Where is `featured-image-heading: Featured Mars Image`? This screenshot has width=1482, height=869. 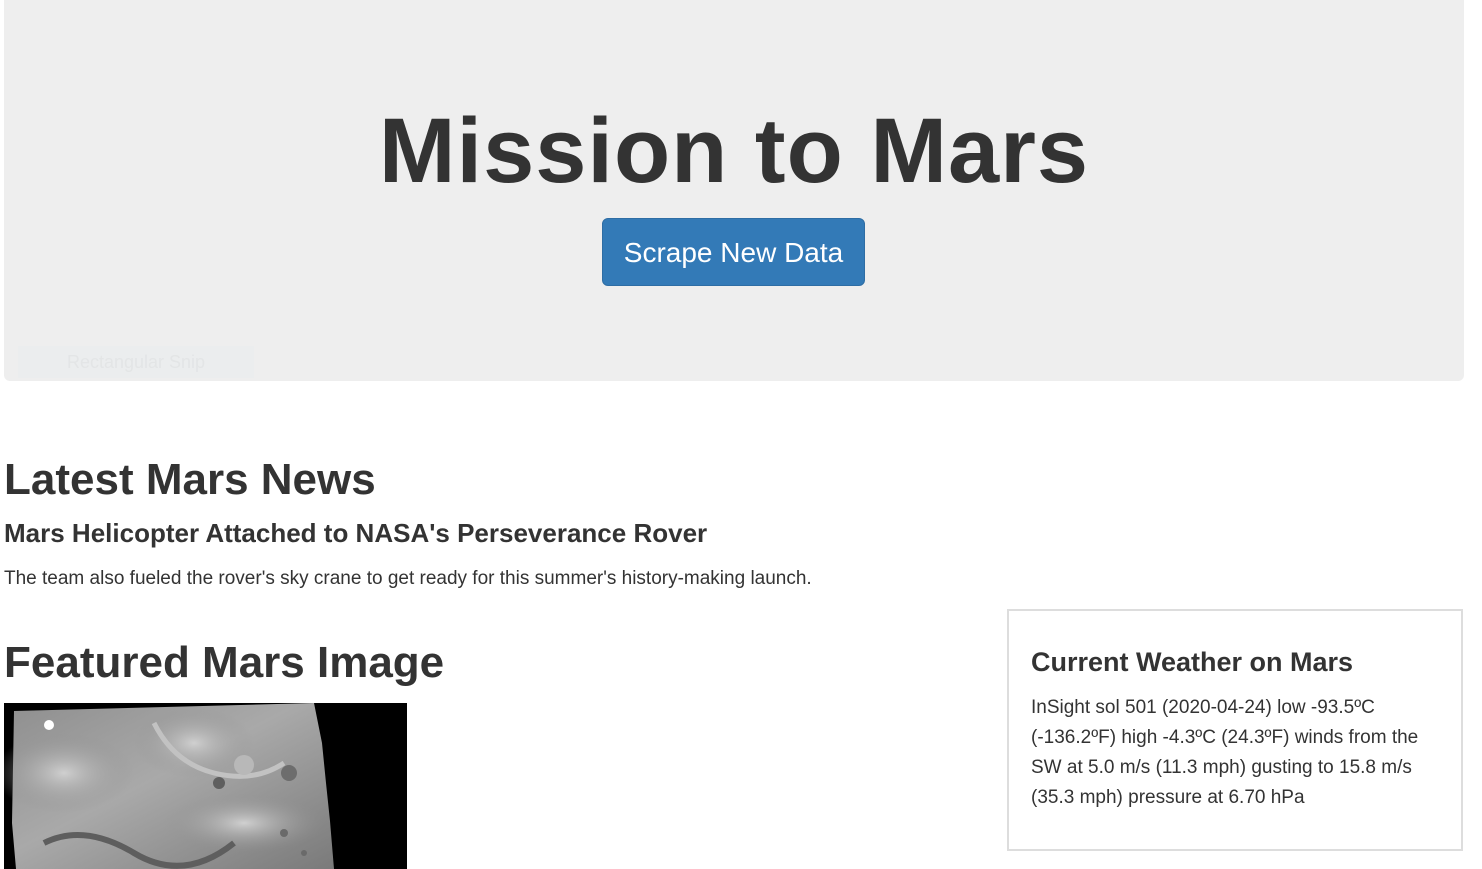 featured-image-heading: Featured Mars Image is located at coordinates (224, 662).